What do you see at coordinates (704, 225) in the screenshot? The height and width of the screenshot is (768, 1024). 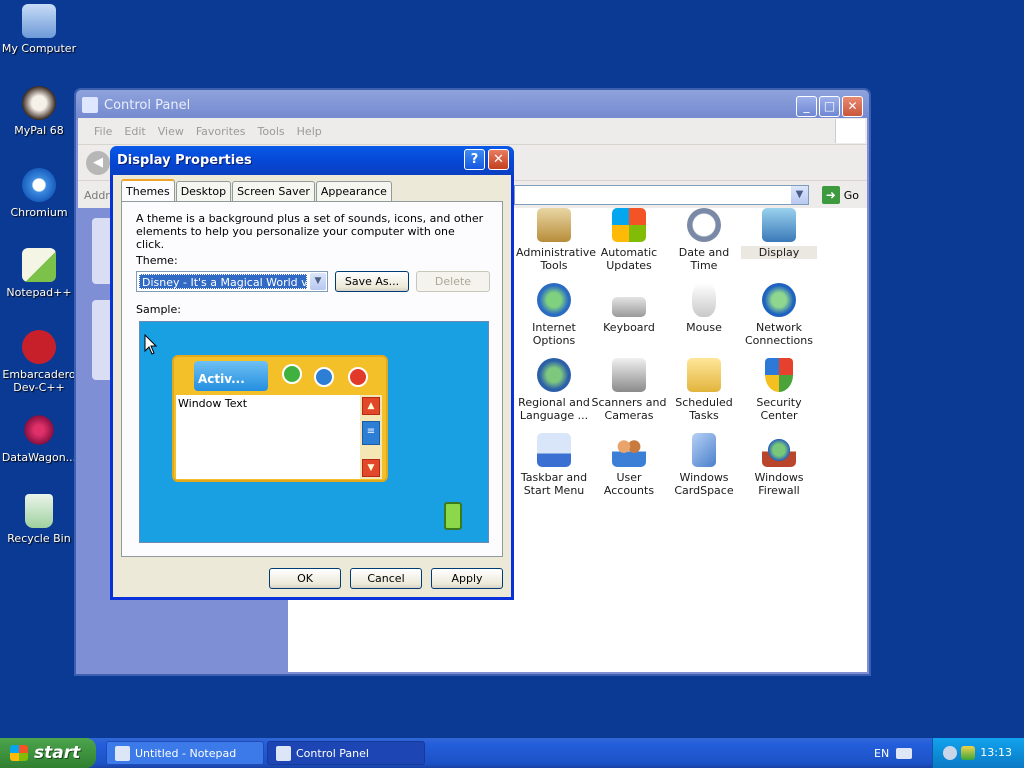 I see `clock-icon` at bounding box center [704, 225].